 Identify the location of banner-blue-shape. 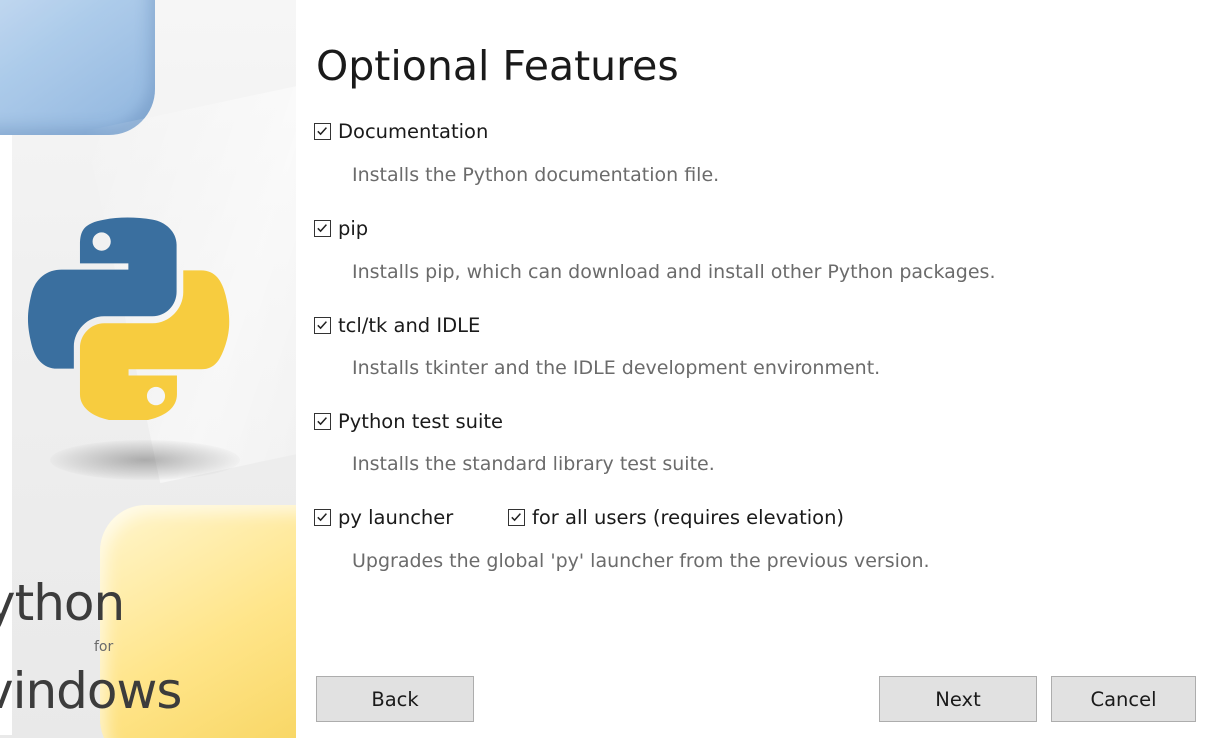
(77, 67).